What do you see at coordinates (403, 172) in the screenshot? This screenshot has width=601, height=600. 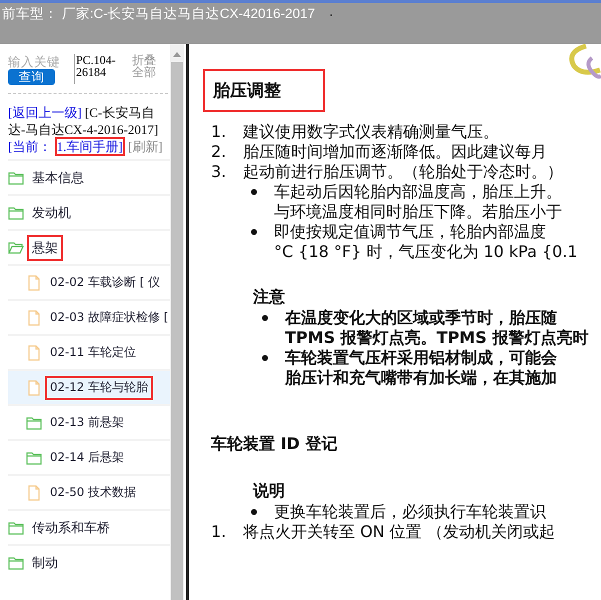 I see `step-text: 起动前进行胎压调节。（轮胎处于冷态时。）` at bounding box center [403, 172].